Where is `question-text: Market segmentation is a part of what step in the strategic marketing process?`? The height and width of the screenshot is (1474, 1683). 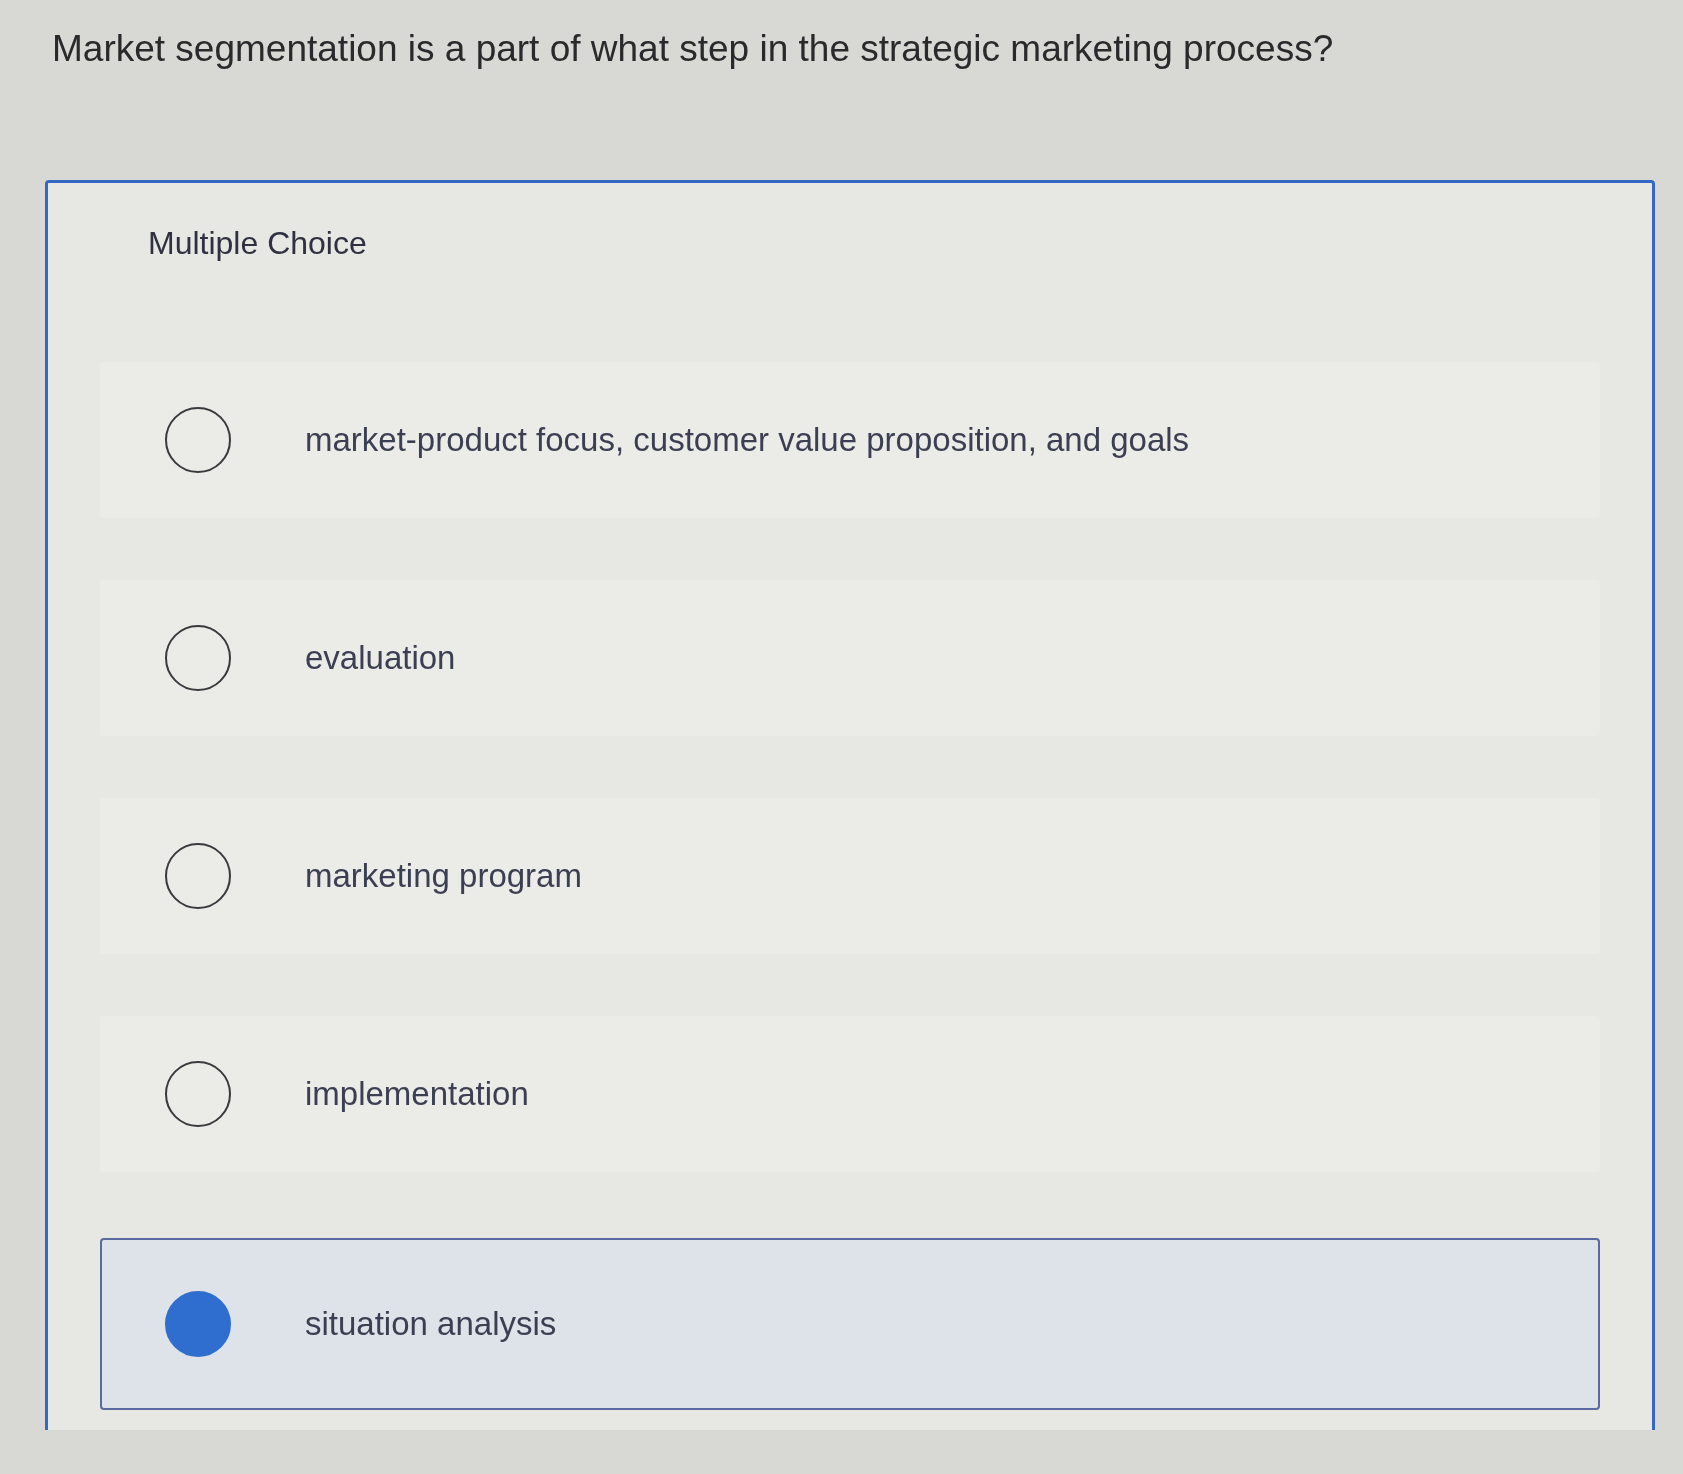 question-text: Market segmentation is a part of what step in the strategic marketing process? is located at coordinates (693, 49).